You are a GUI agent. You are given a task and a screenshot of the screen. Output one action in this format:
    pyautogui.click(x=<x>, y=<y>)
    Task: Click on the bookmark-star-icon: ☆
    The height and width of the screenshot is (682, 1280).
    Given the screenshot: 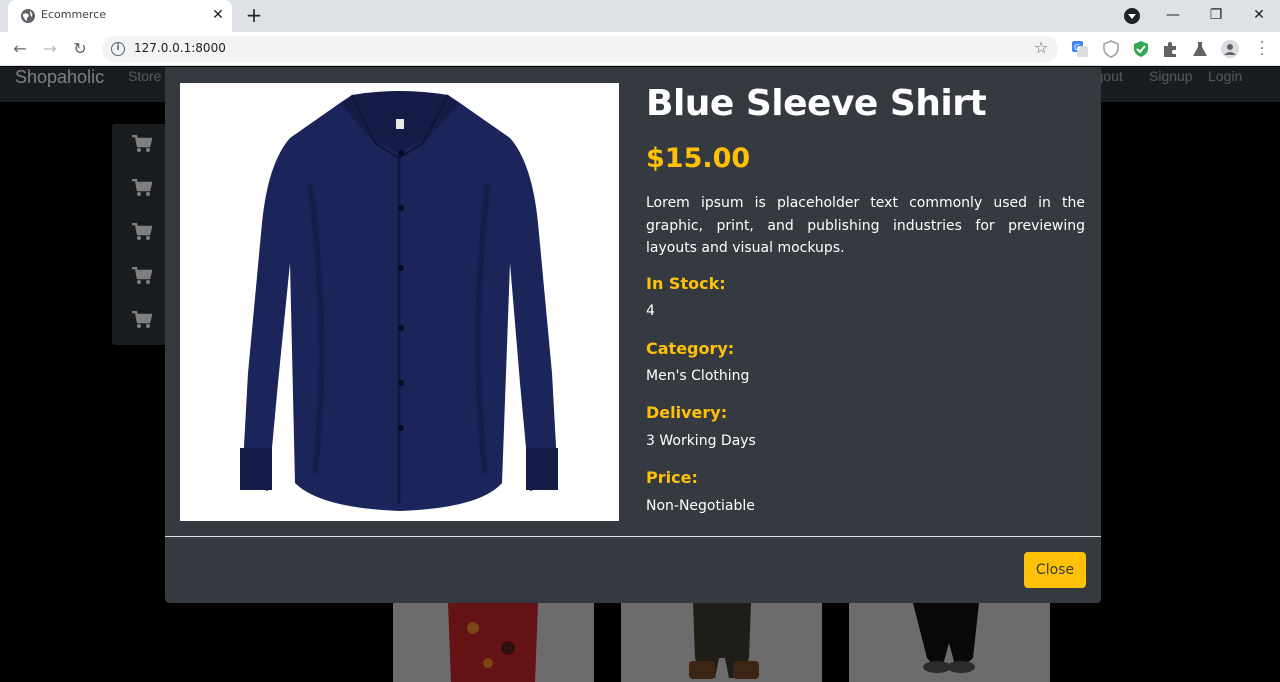 What is the action you would take?
    pyautogui.click(x=1041, y=47)
    